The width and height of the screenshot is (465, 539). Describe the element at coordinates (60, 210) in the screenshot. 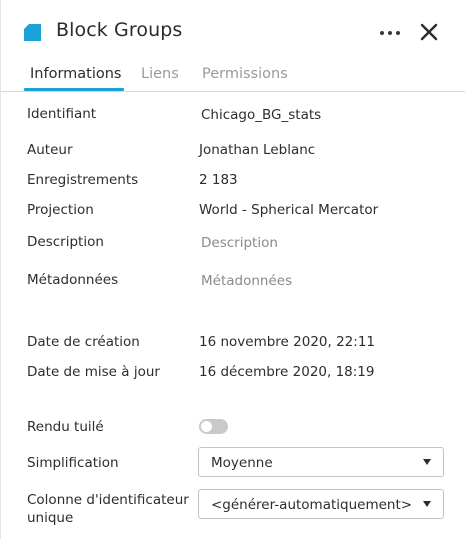

I see `projection-label: Projection` at that location.